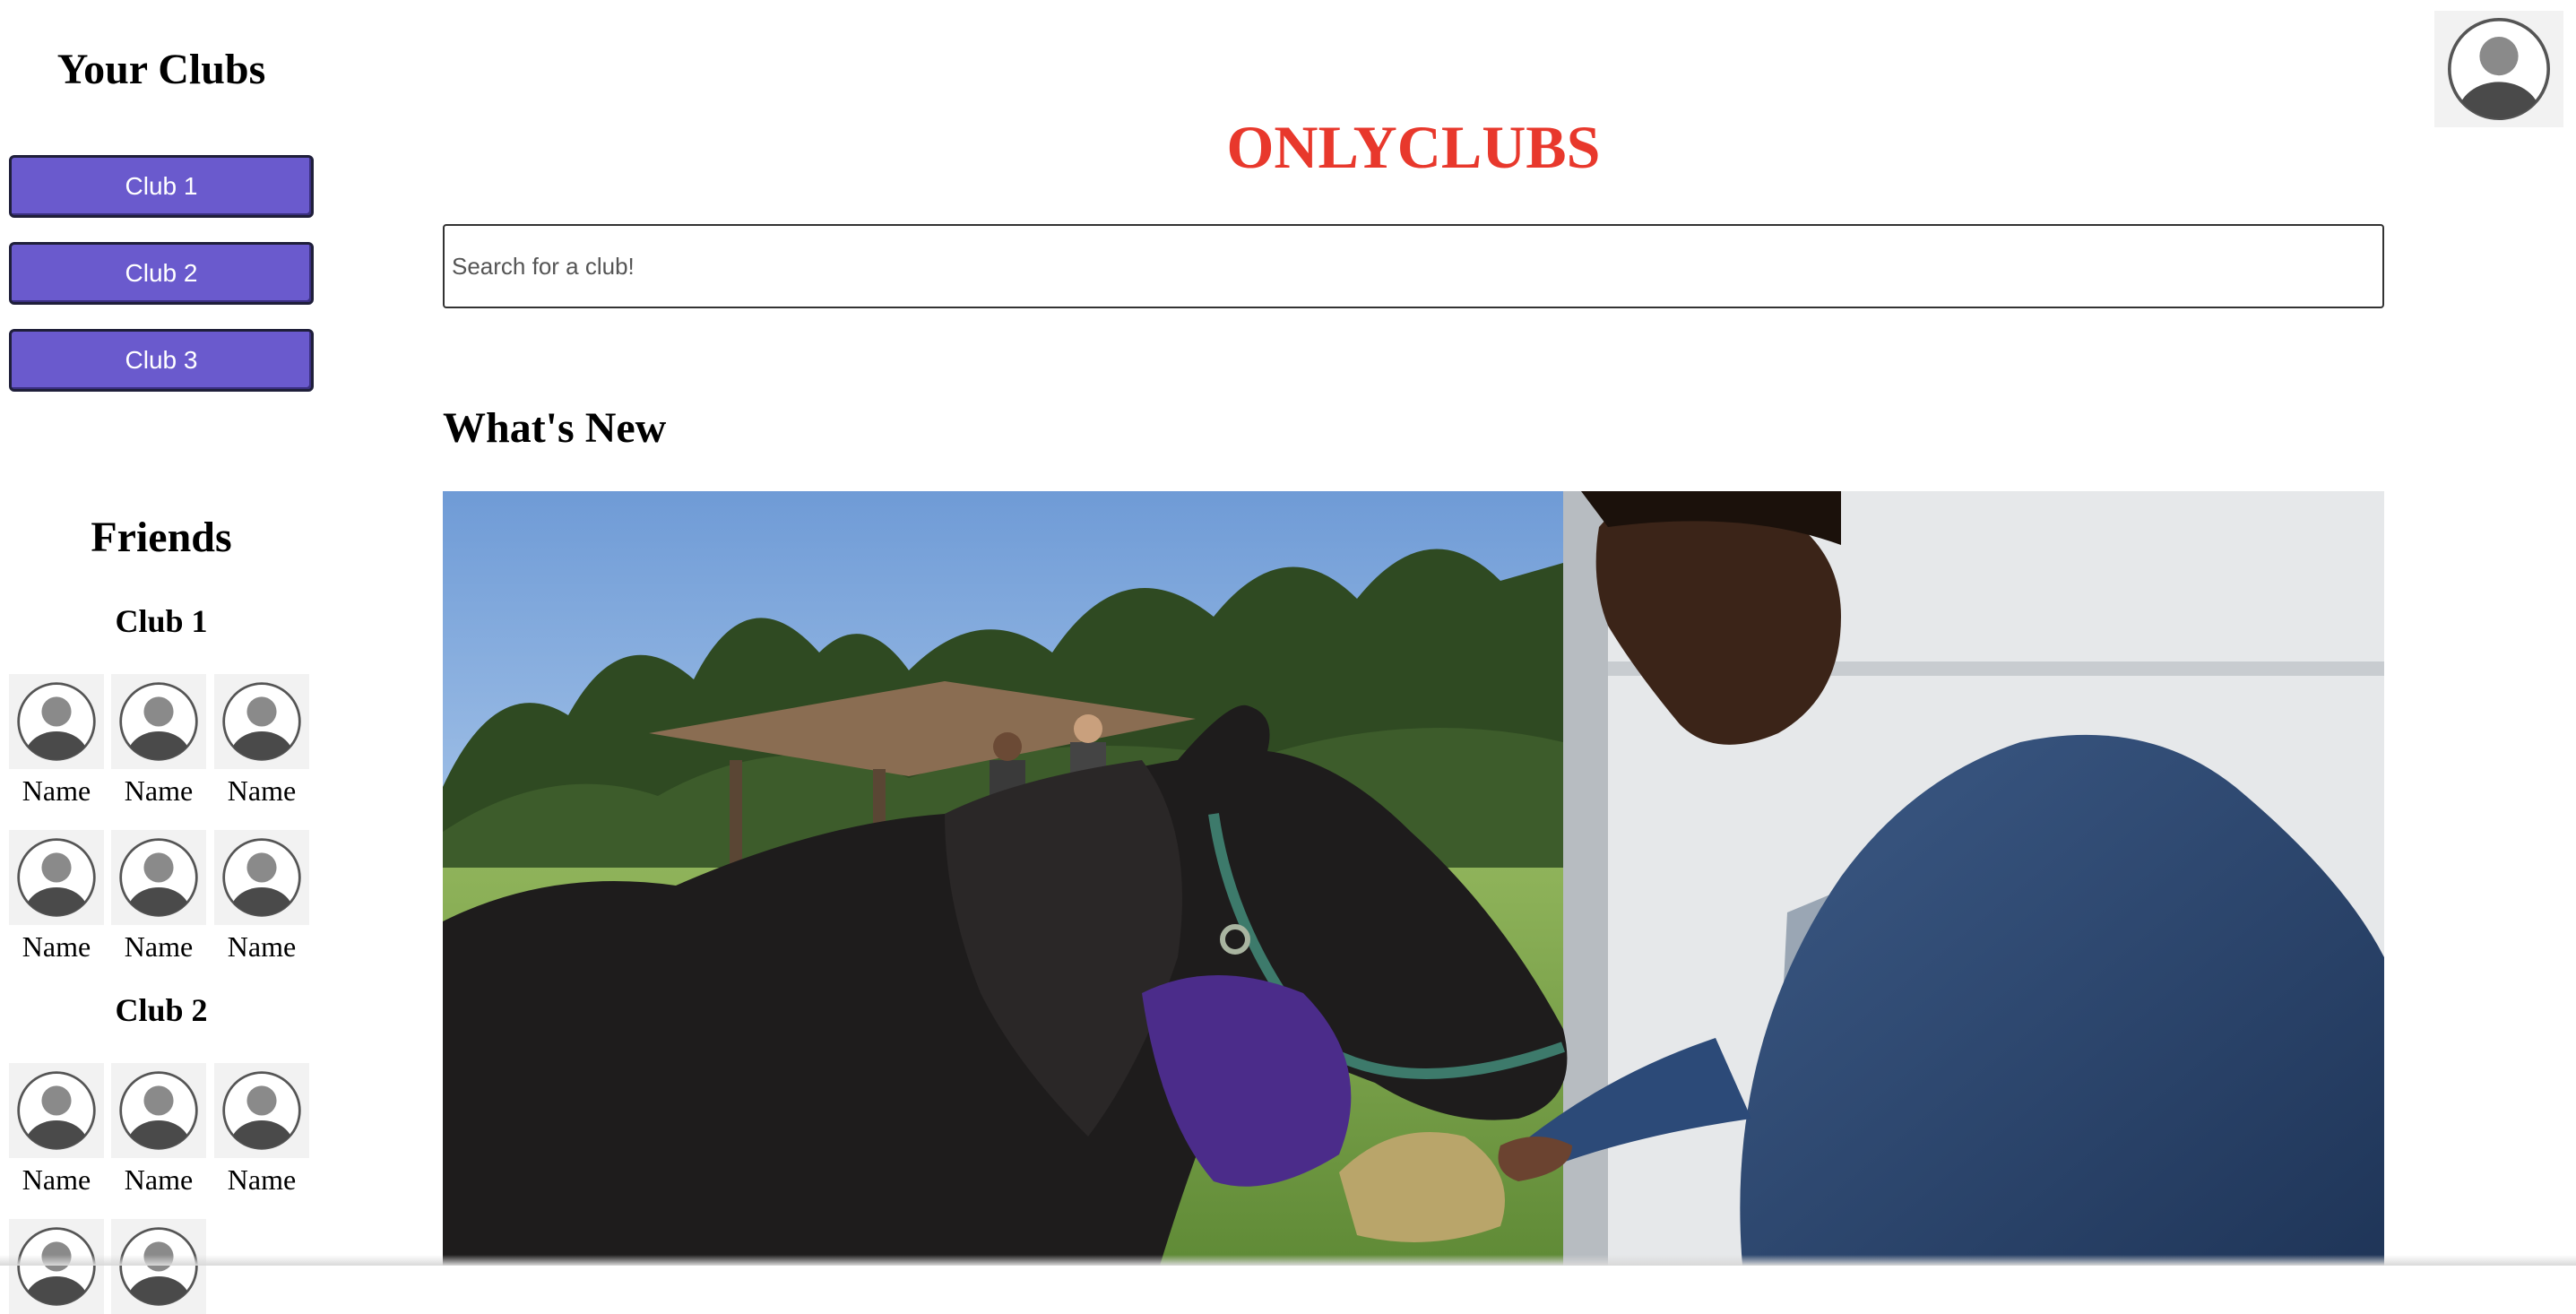 Image resolution: width=2576 pixels, height=1314 pixels. I want to click on profile-avatar-button, so click(2498, 69).